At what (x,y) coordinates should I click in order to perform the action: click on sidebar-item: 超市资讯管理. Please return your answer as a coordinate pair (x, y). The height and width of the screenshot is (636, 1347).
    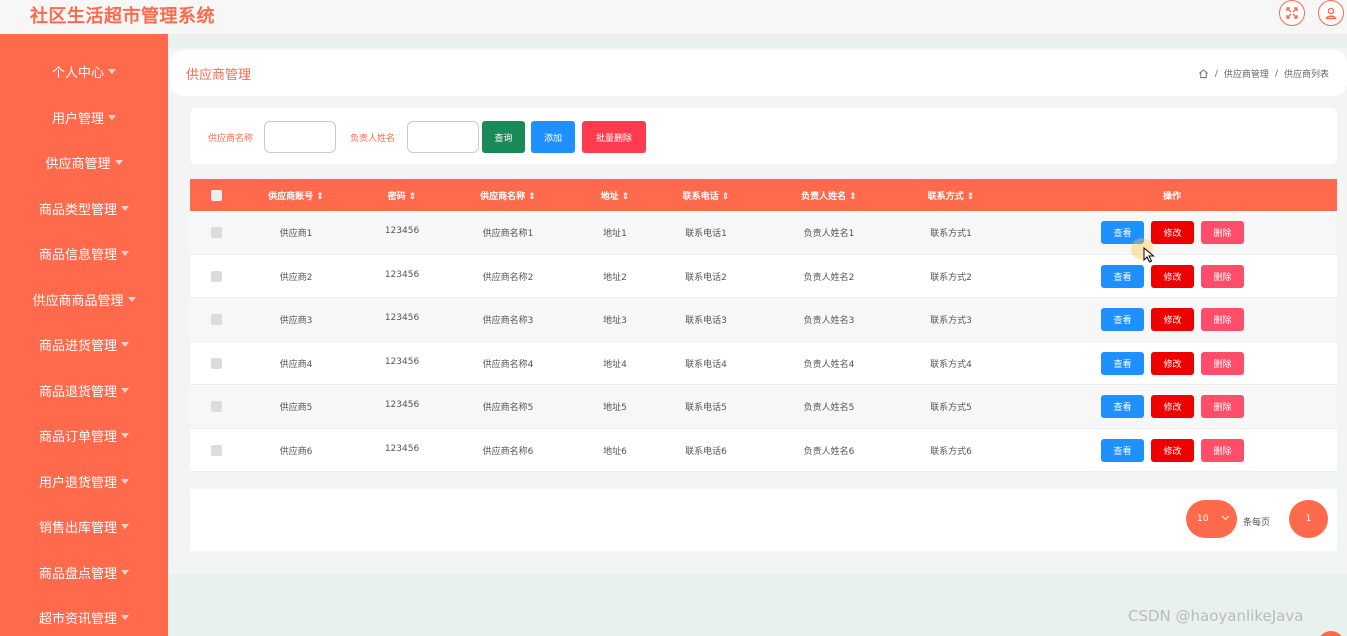
    Looking at the image, I should click on (84, 615).